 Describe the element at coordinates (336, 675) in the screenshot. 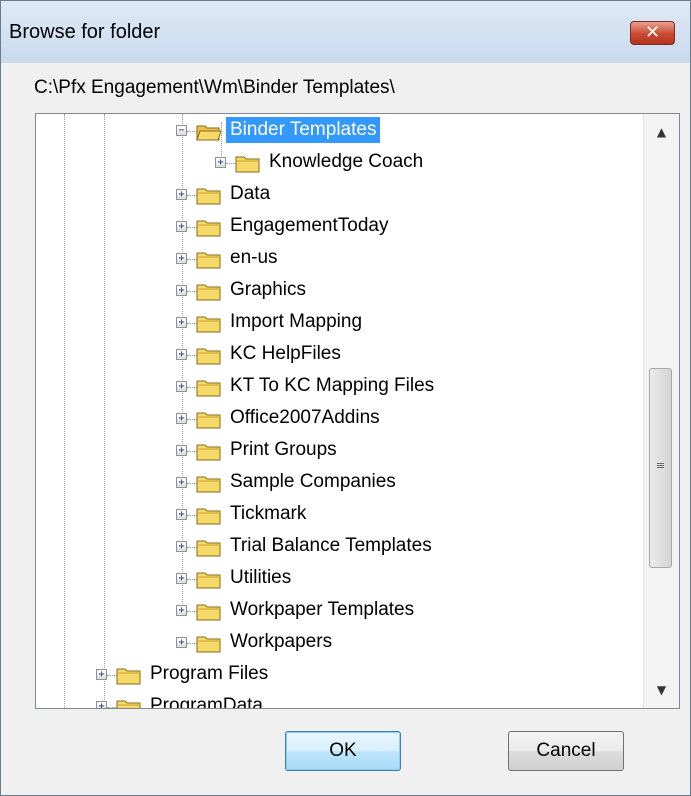

I see `tree-item: + Program Files` at that location.